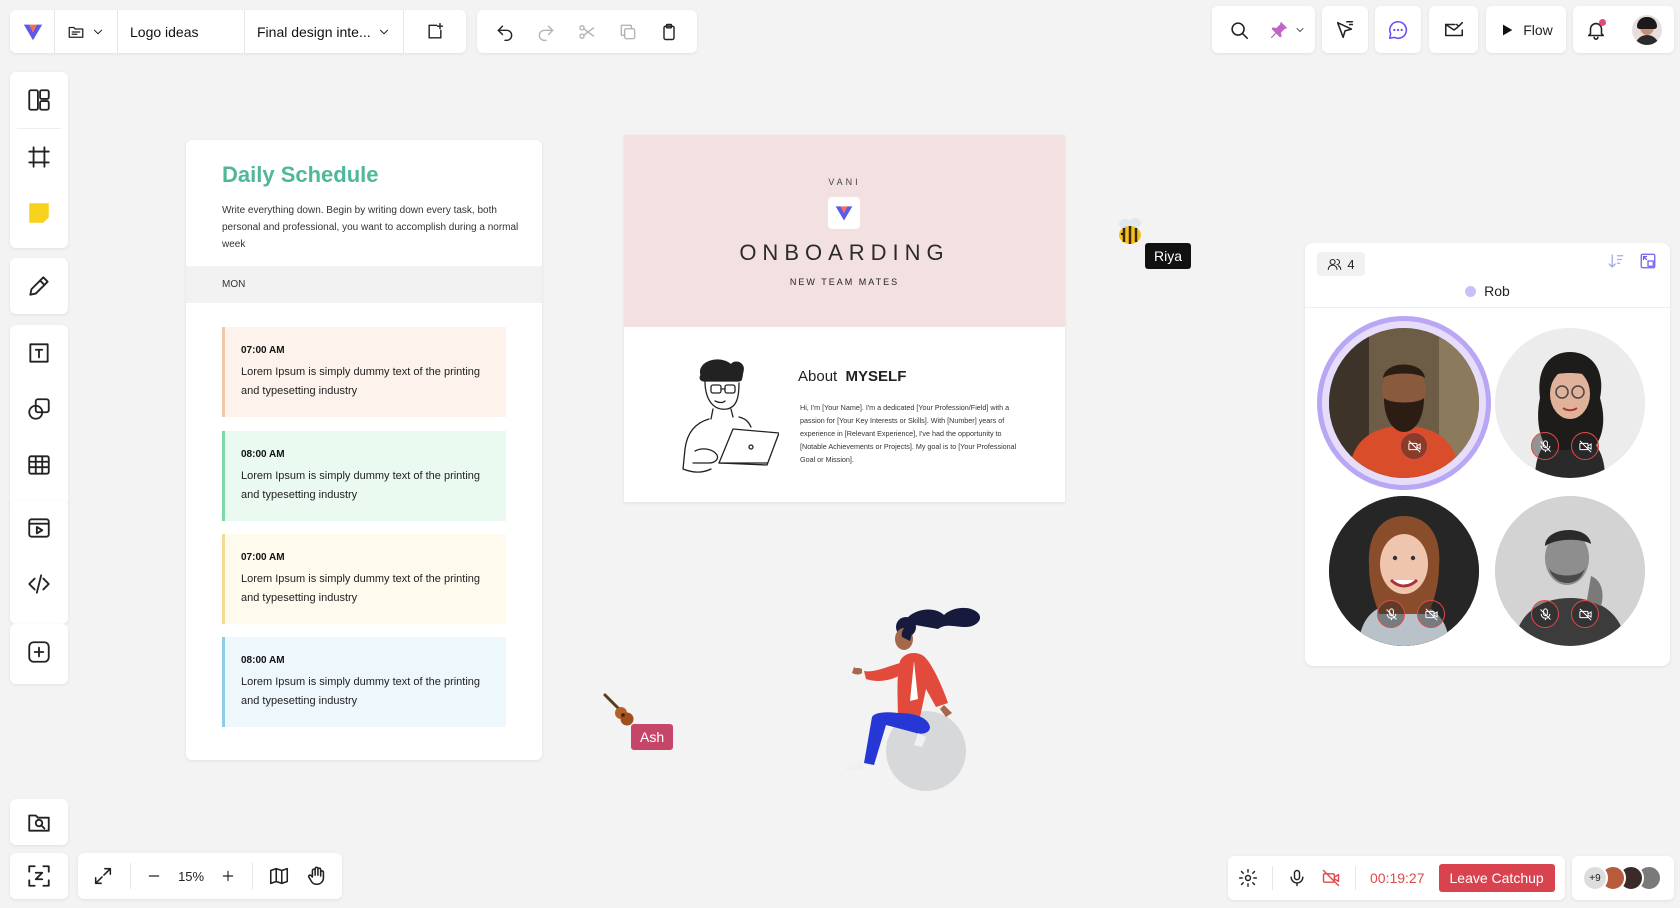  What do you see at coordinates (844, 213) in the screenshot?
I see `brand-logo` at bounding box center [844, 213].